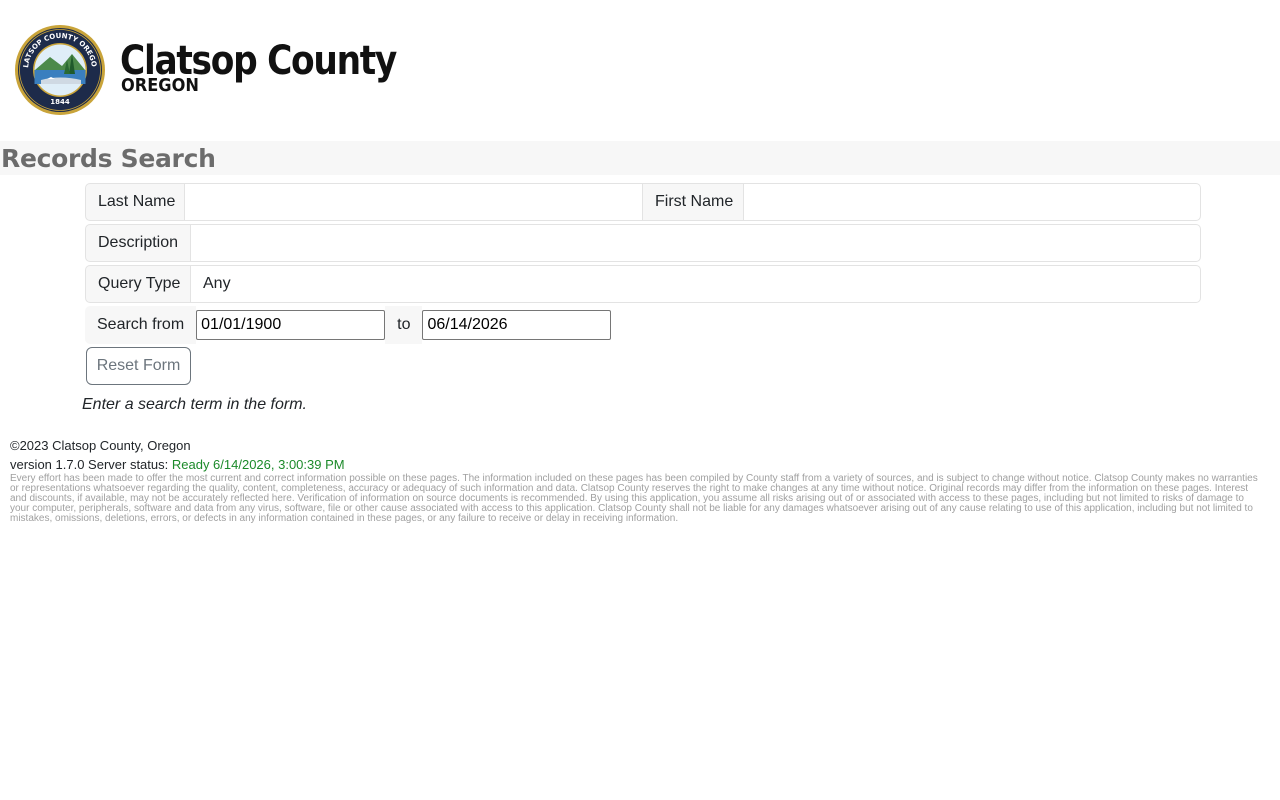 The width and height of the screenshot is (1280, 800). I want to click on title-bar: Records Search, so click(640, 158).